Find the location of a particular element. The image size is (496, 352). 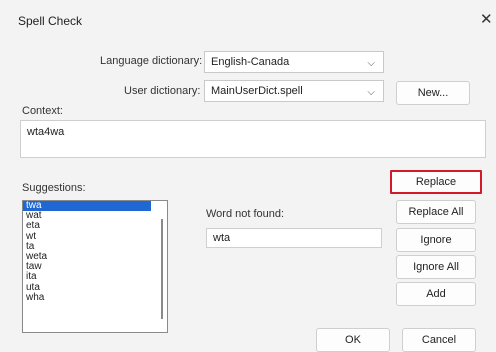

word-not-found-label: Word not found: is located at coordinates (245, 214).